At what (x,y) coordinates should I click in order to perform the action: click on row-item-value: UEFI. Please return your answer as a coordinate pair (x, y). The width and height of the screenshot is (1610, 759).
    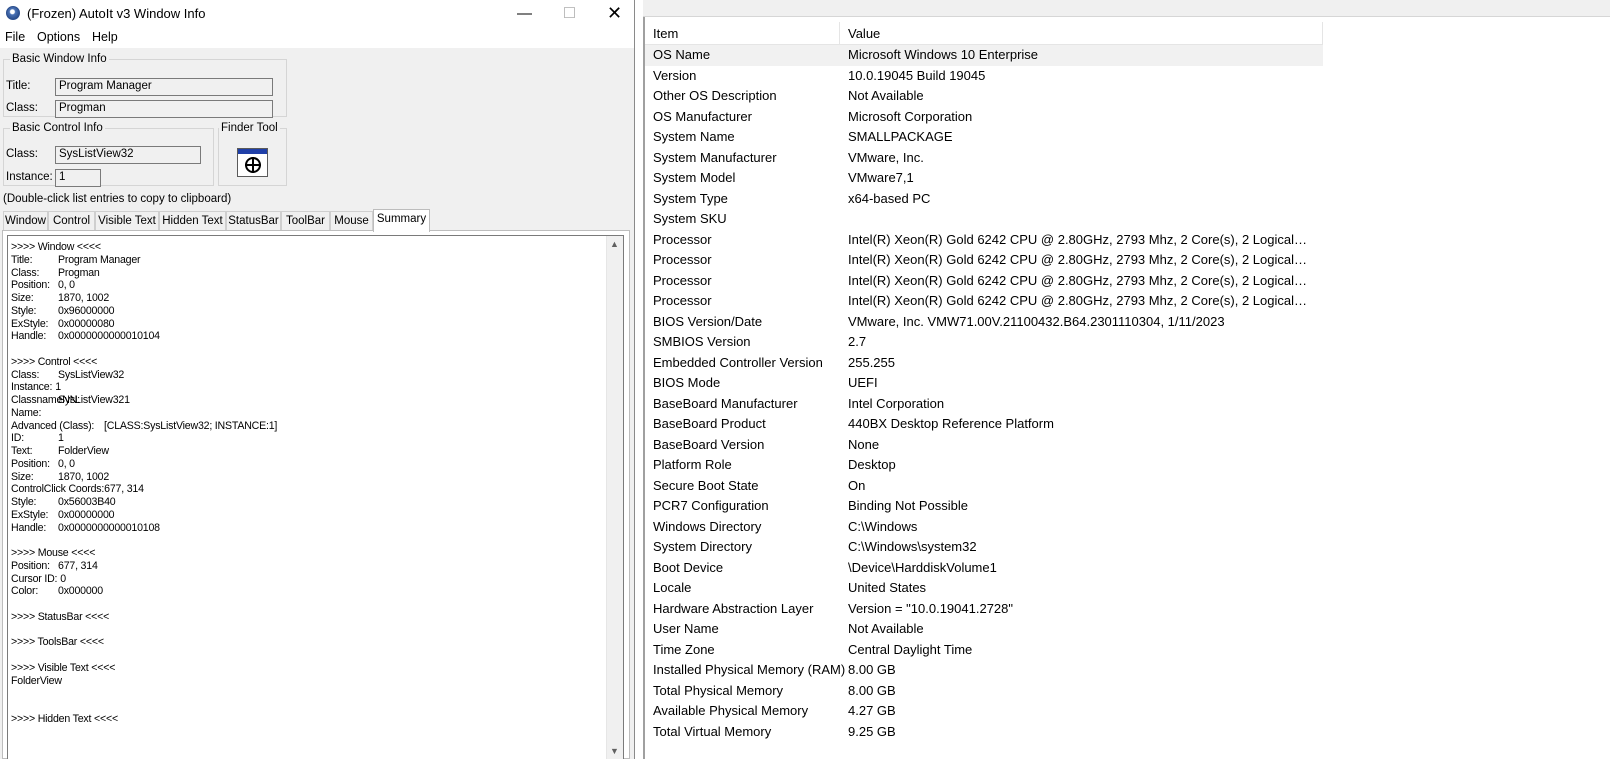
    Looking at the image, I should click on (863, 382).